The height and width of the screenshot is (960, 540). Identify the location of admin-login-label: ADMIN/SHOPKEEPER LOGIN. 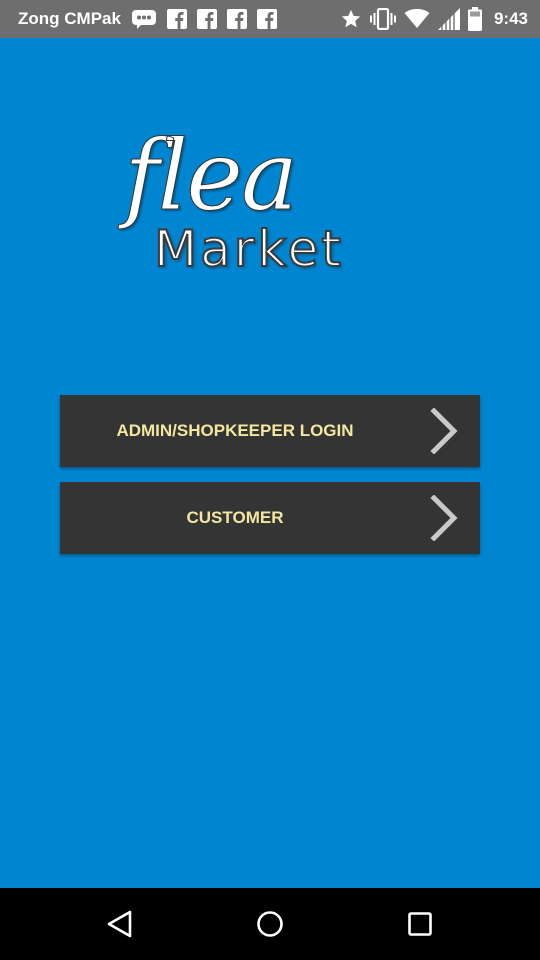
(235, 430).